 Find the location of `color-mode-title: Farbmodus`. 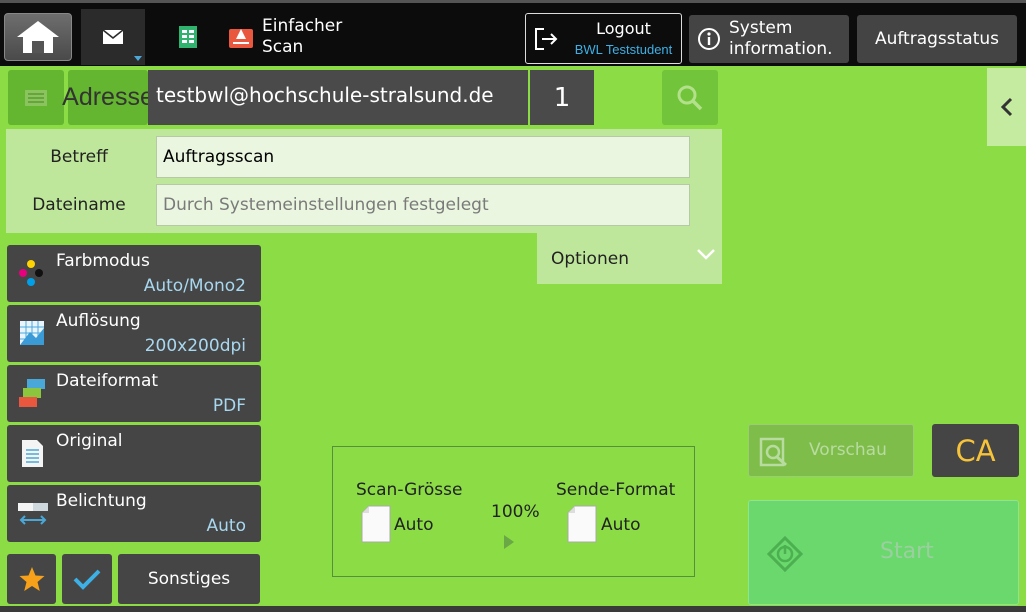

color-mode-title: Farbmodus is located at coordinates (103, 261).